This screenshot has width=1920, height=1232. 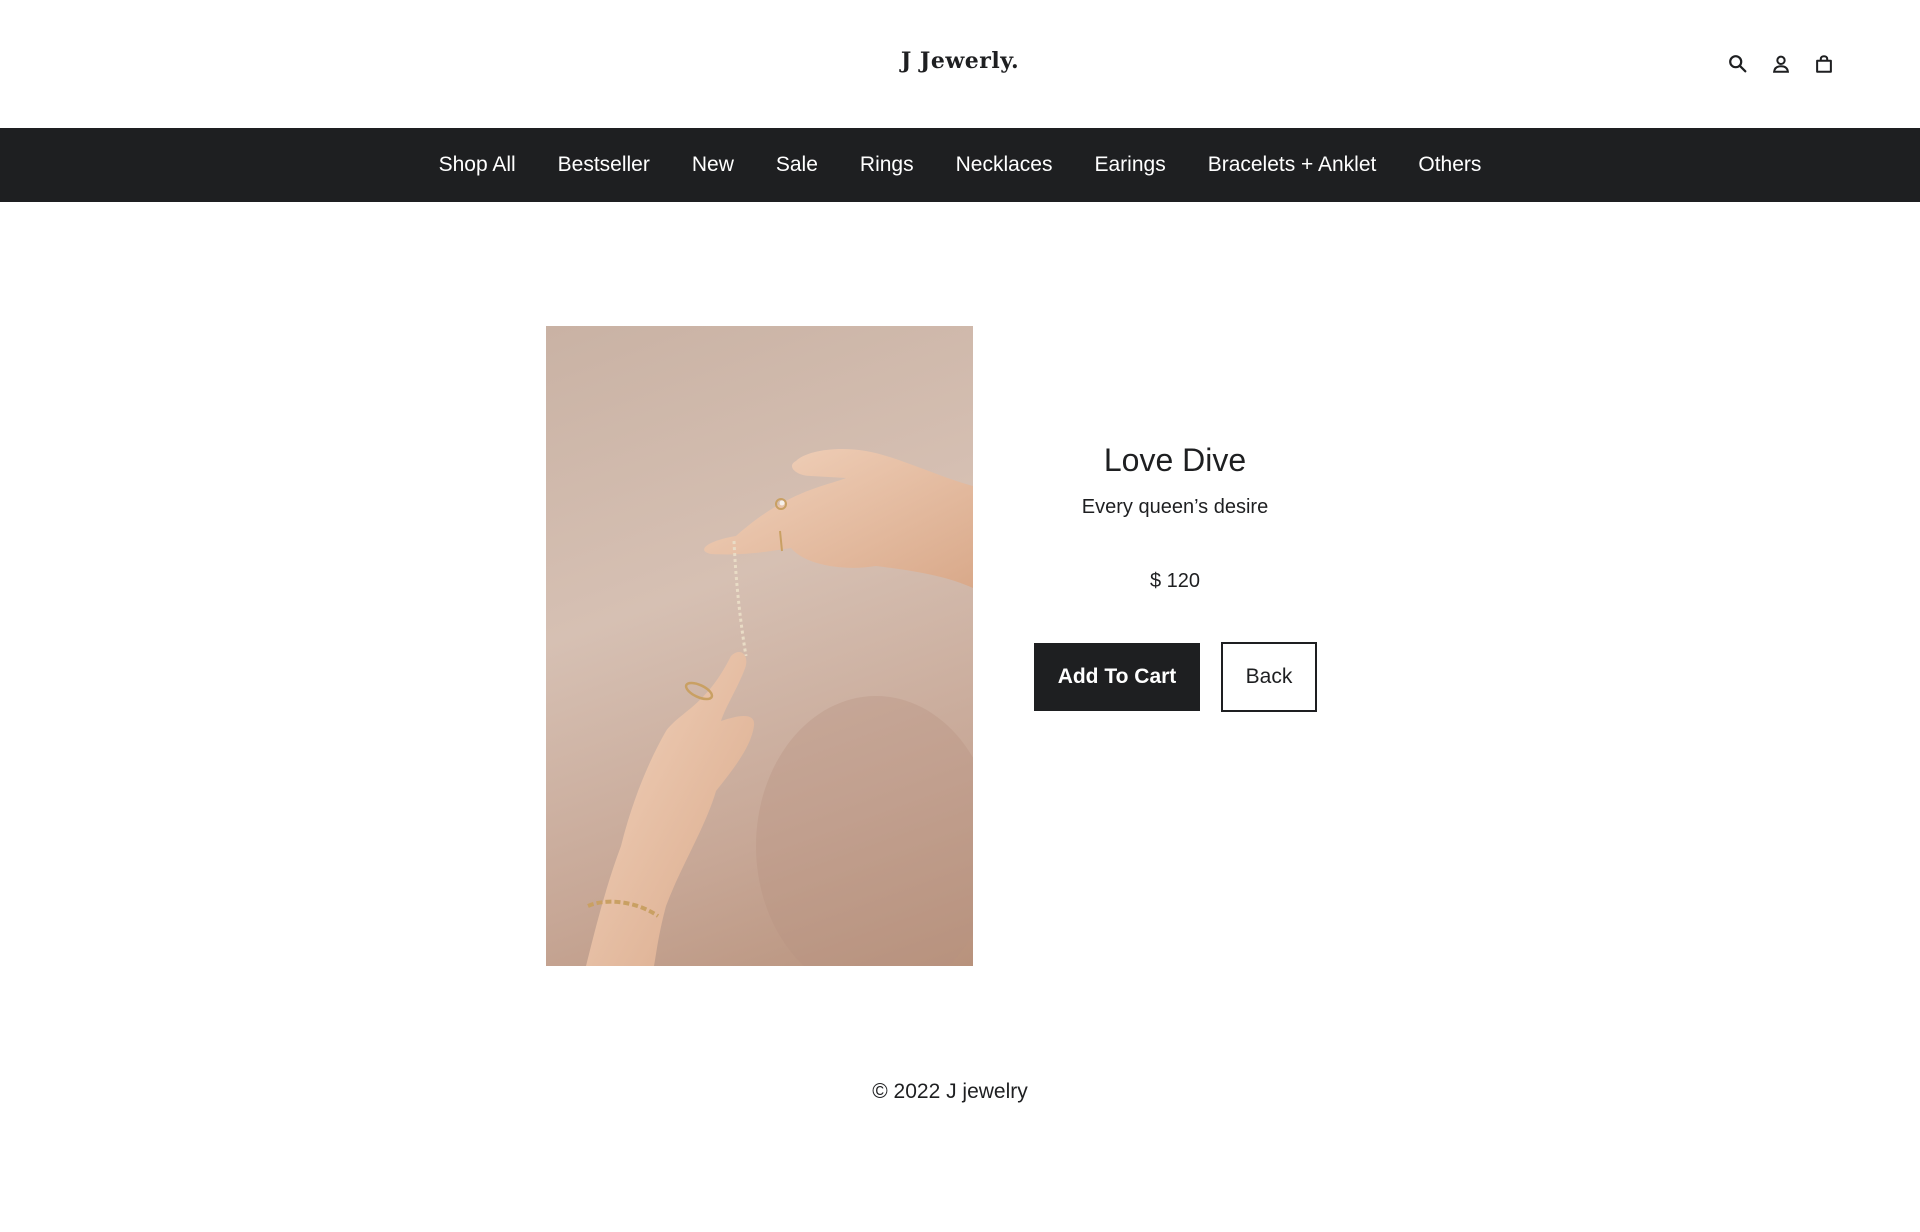 What do you see at coordinates (1292, 165) in the screenshot?
I see `nav-item-bracelets-anklet: Bracelets + Anklet` at bounding box center [1292, 165].